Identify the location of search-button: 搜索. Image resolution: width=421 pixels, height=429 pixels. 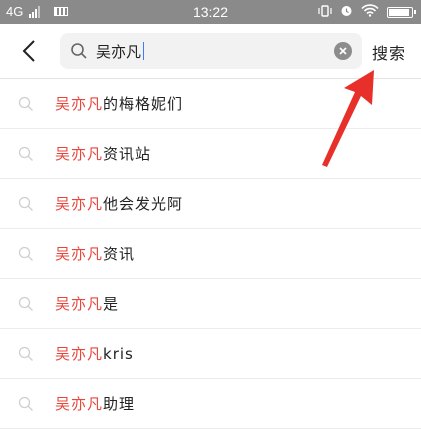
(389, 52).